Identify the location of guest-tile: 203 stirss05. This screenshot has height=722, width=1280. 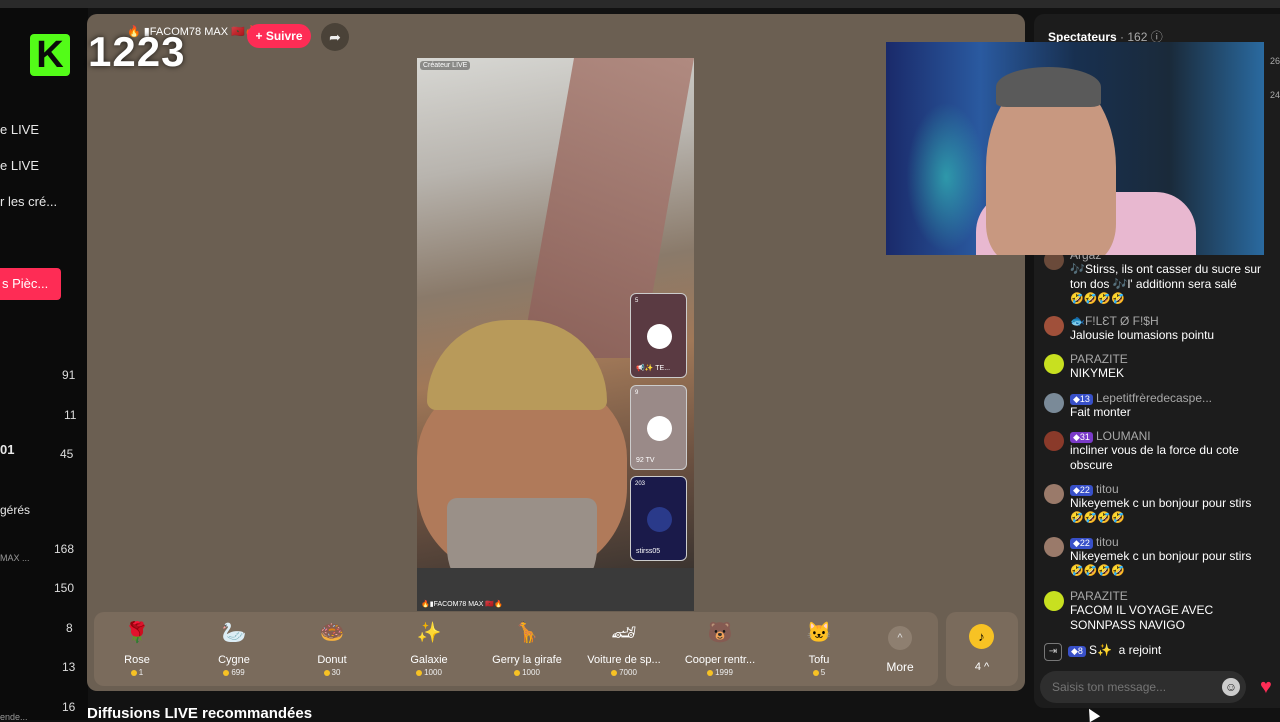
(658, 518).